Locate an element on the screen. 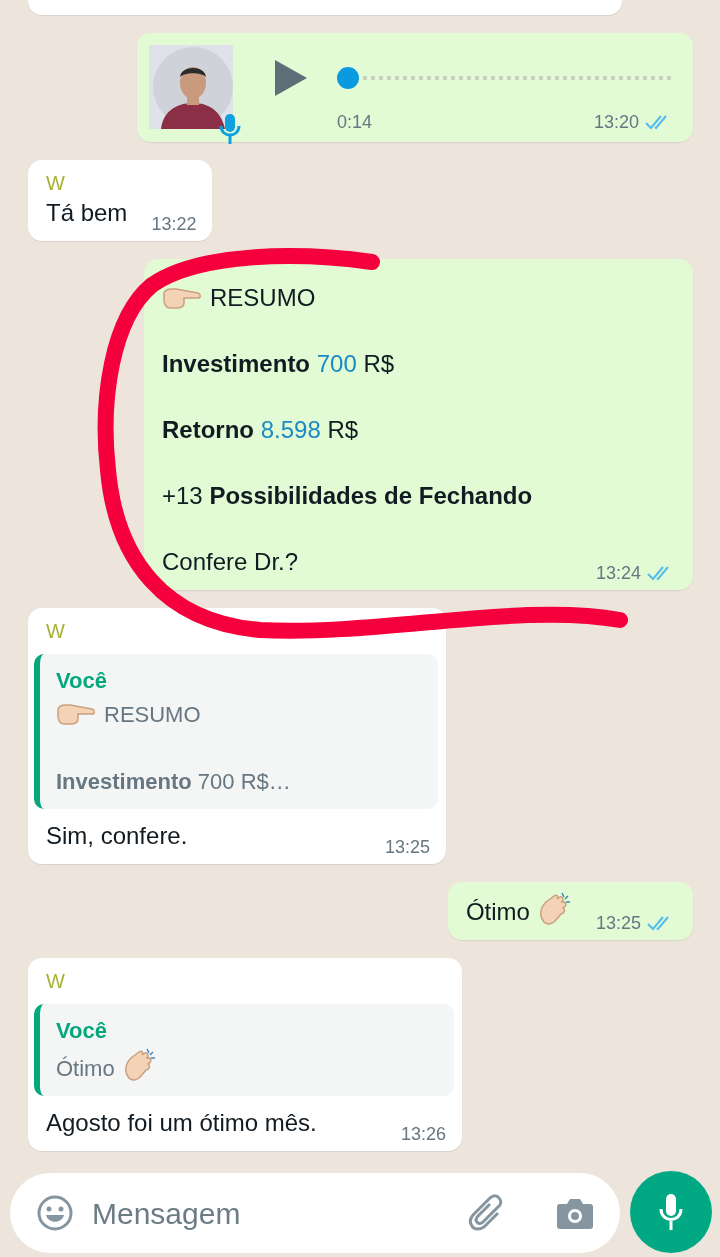 The height and width of the screenshot is (1257, 720). message-text: Investimento 700 R$ is located at coordinates (279, 364).